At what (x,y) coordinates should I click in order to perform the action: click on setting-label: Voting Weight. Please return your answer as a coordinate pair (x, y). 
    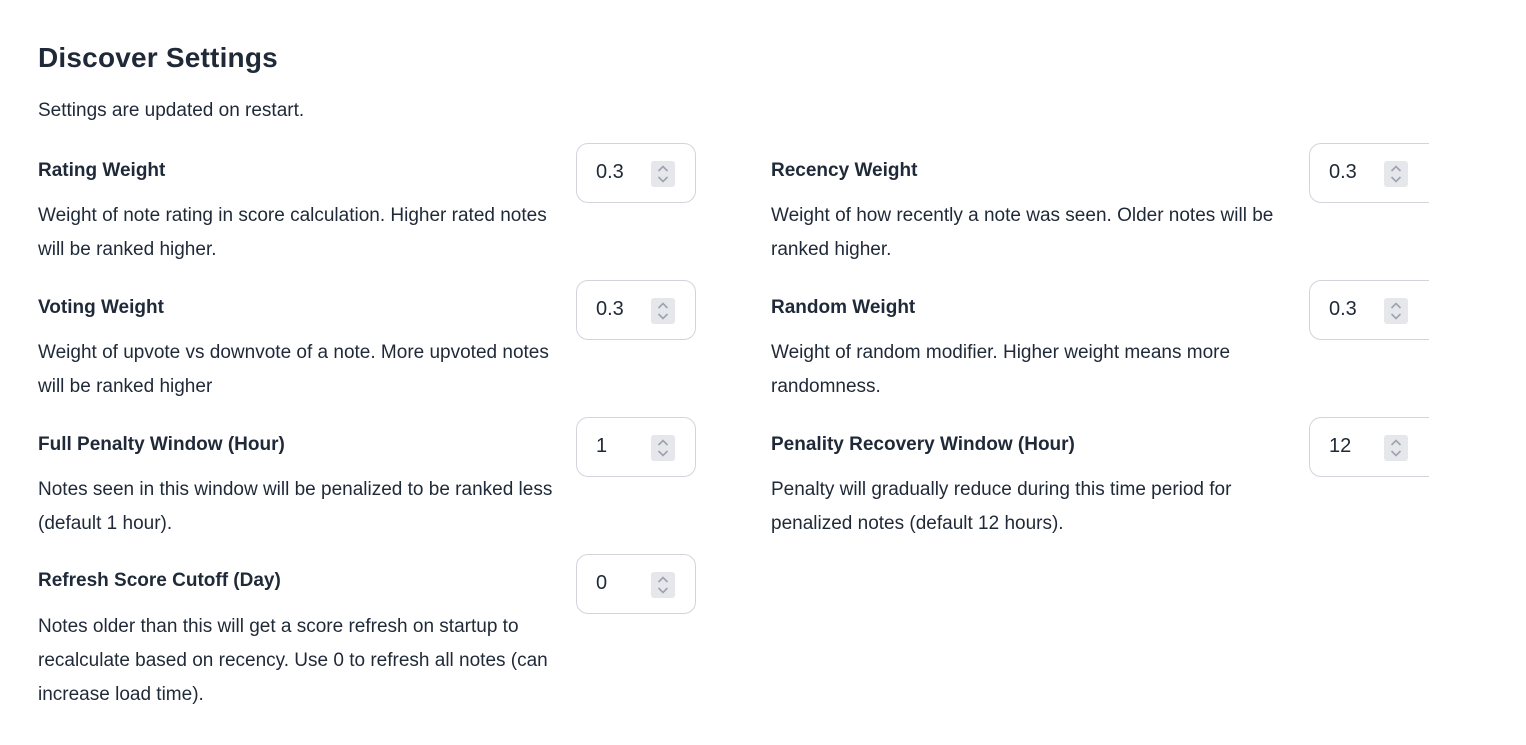
    Looking at the image, I should click on (101, 307).